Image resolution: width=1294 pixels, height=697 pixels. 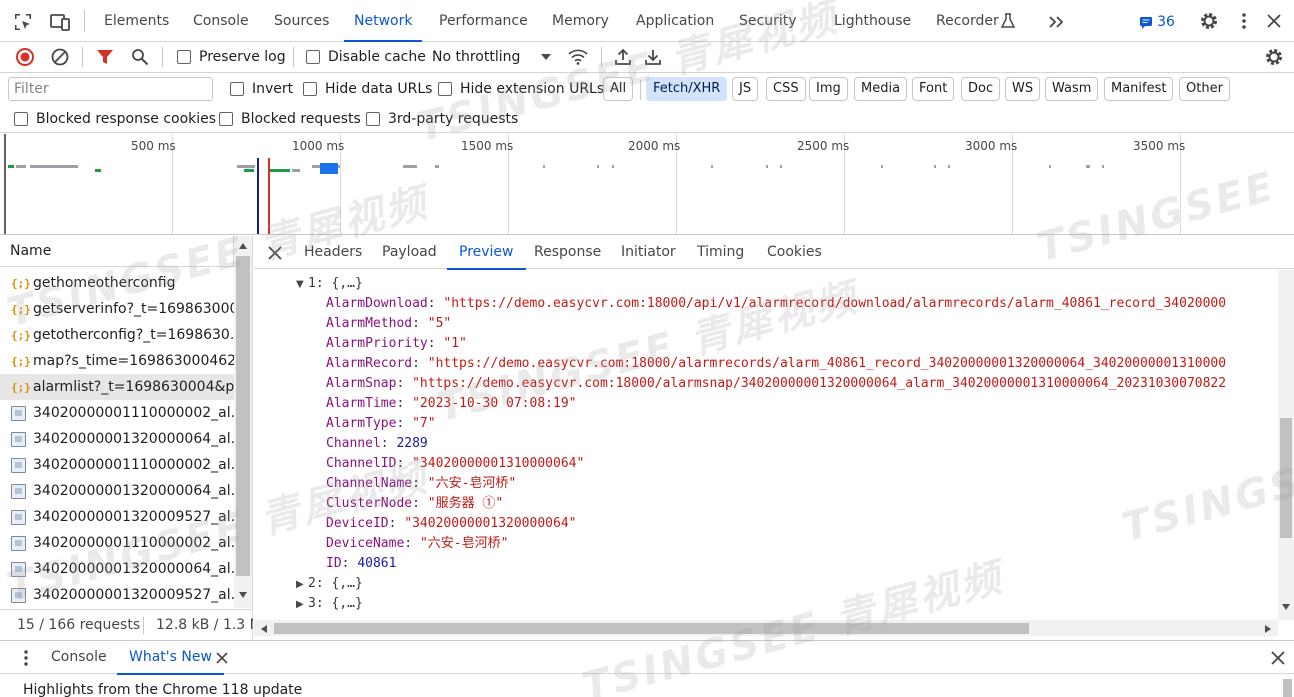 What do you see at coordinates (1286, 478) in the screenshot?
I see `preview-vertical-scroll-thumb` at bounding box center [1286, 478].